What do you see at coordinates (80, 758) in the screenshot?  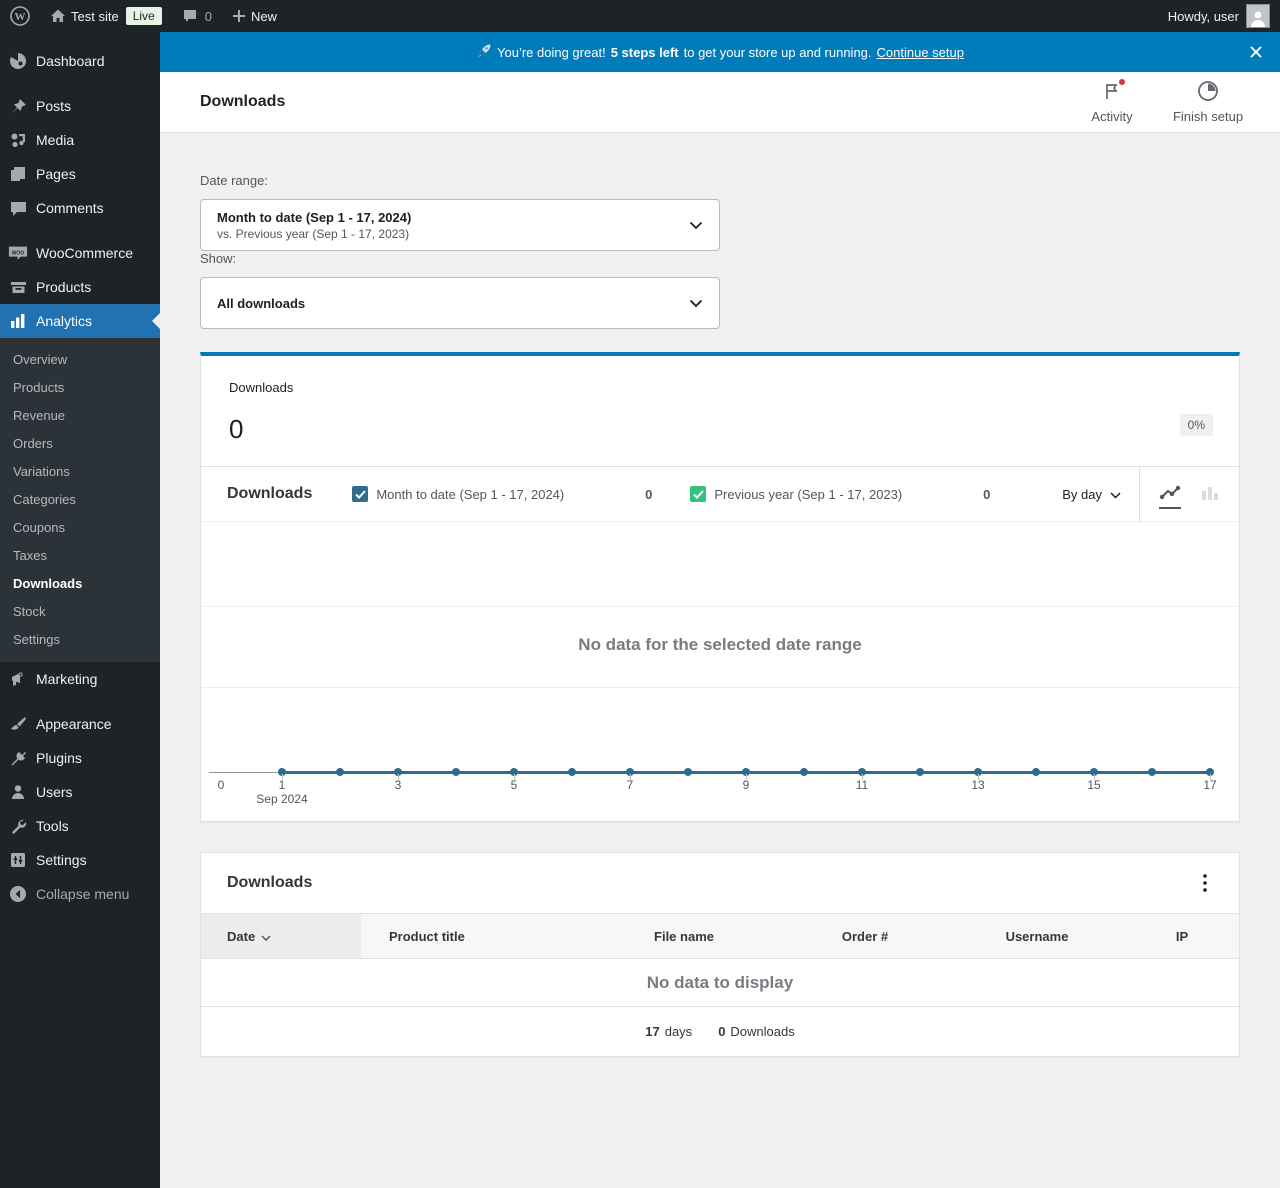 I see `sidebar-item-plugins: Plugins` at bounding box center [80, 758].